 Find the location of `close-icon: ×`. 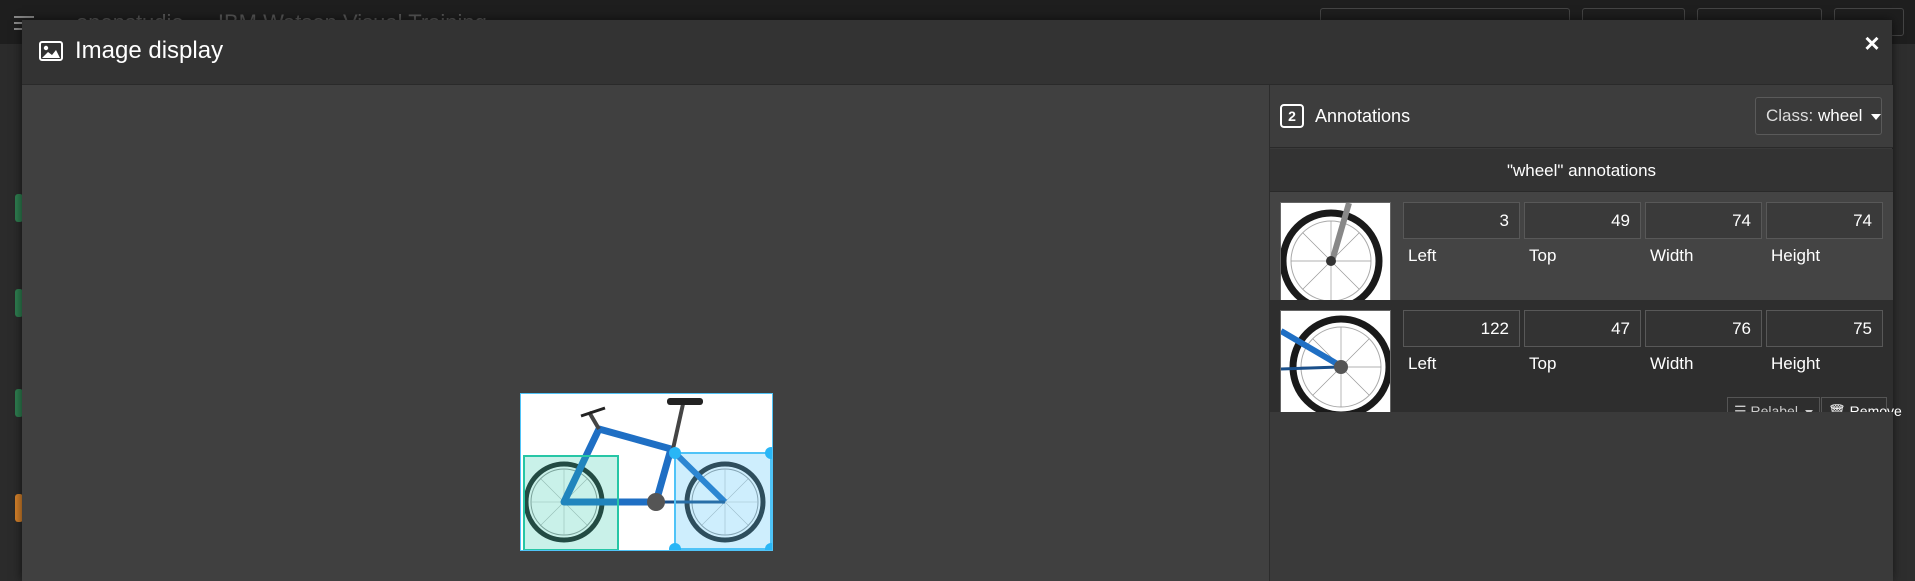

close-icon: × is located at coordinates (1872, 43).